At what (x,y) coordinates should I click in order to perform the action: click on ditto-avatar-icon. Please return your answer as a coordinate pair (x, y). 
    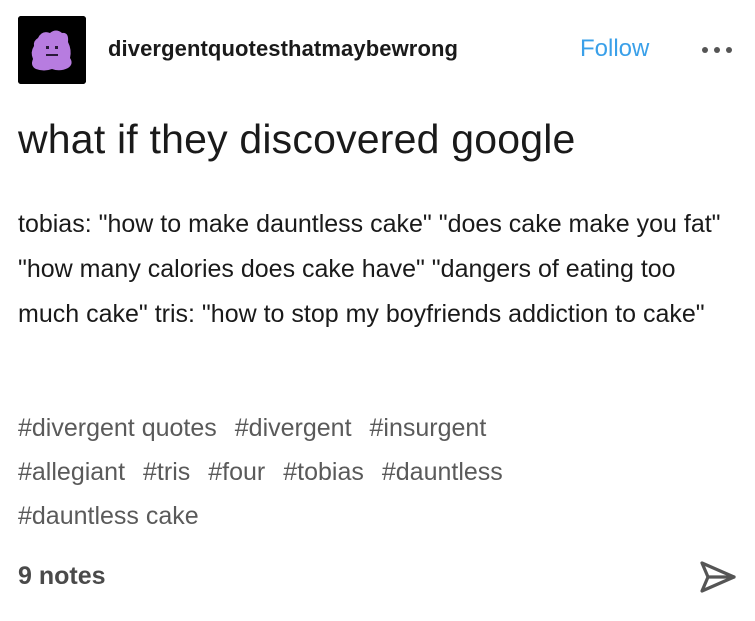
    Looking at the image, I should click on (52, 50).